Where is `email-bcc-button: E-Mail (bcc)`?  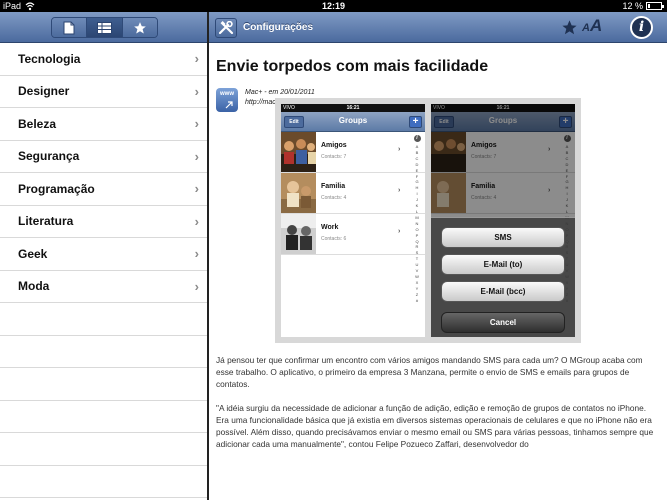
email-bcc-button: E-Mail (bcc) is located at coordinates (503, 291).